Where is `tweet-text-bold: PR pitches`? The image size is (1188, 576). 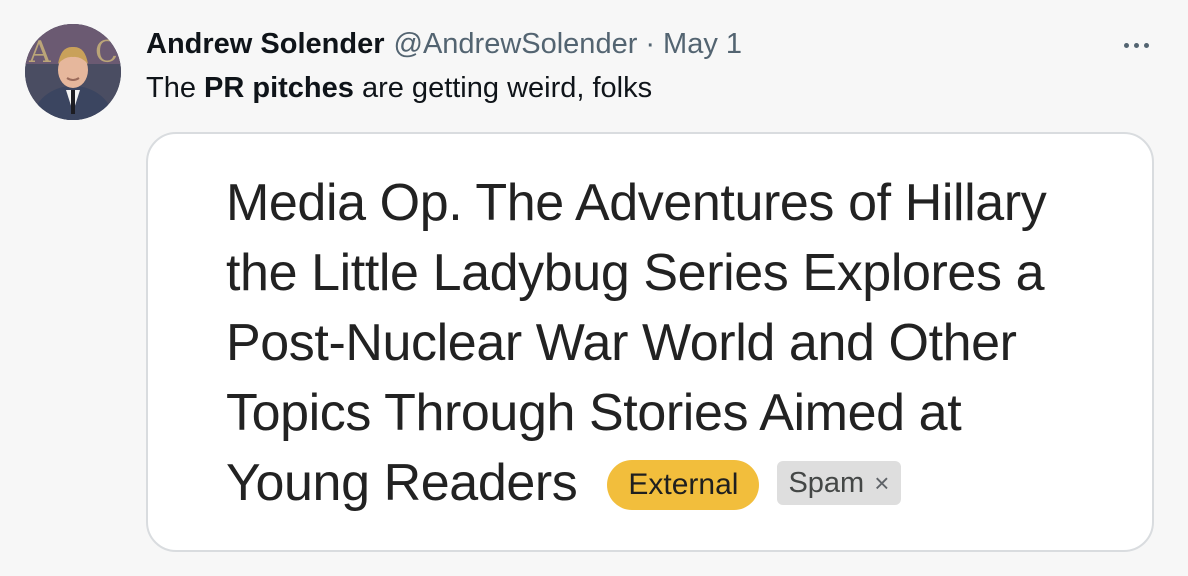 tweet-text-bold: PR pitches is located at coordinates (279, 88).